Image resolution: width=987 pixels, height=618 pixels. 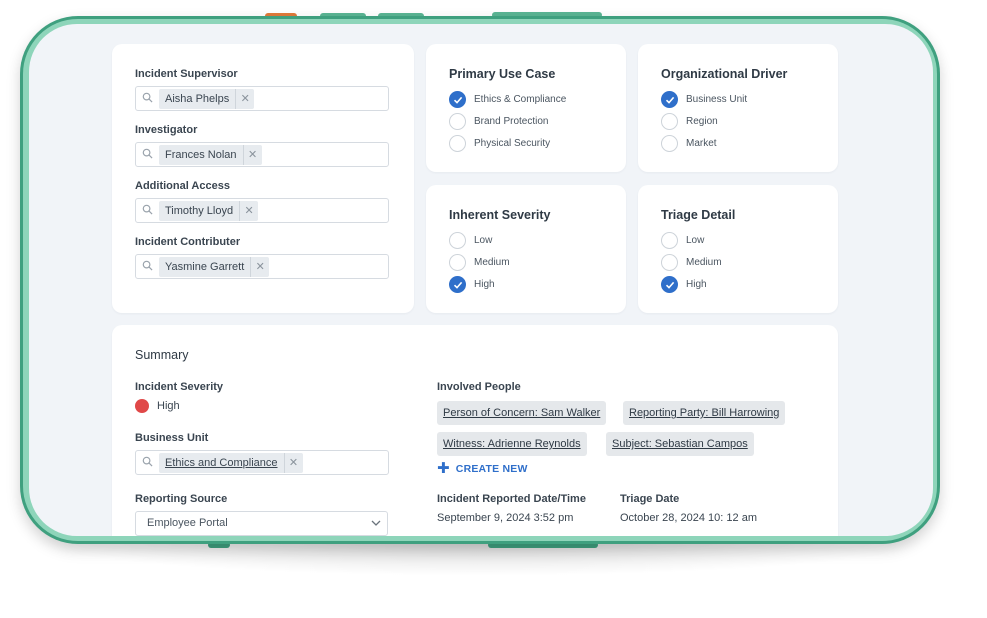 I want to click on inherent-severity-option: High, so click(x=472, y=284).